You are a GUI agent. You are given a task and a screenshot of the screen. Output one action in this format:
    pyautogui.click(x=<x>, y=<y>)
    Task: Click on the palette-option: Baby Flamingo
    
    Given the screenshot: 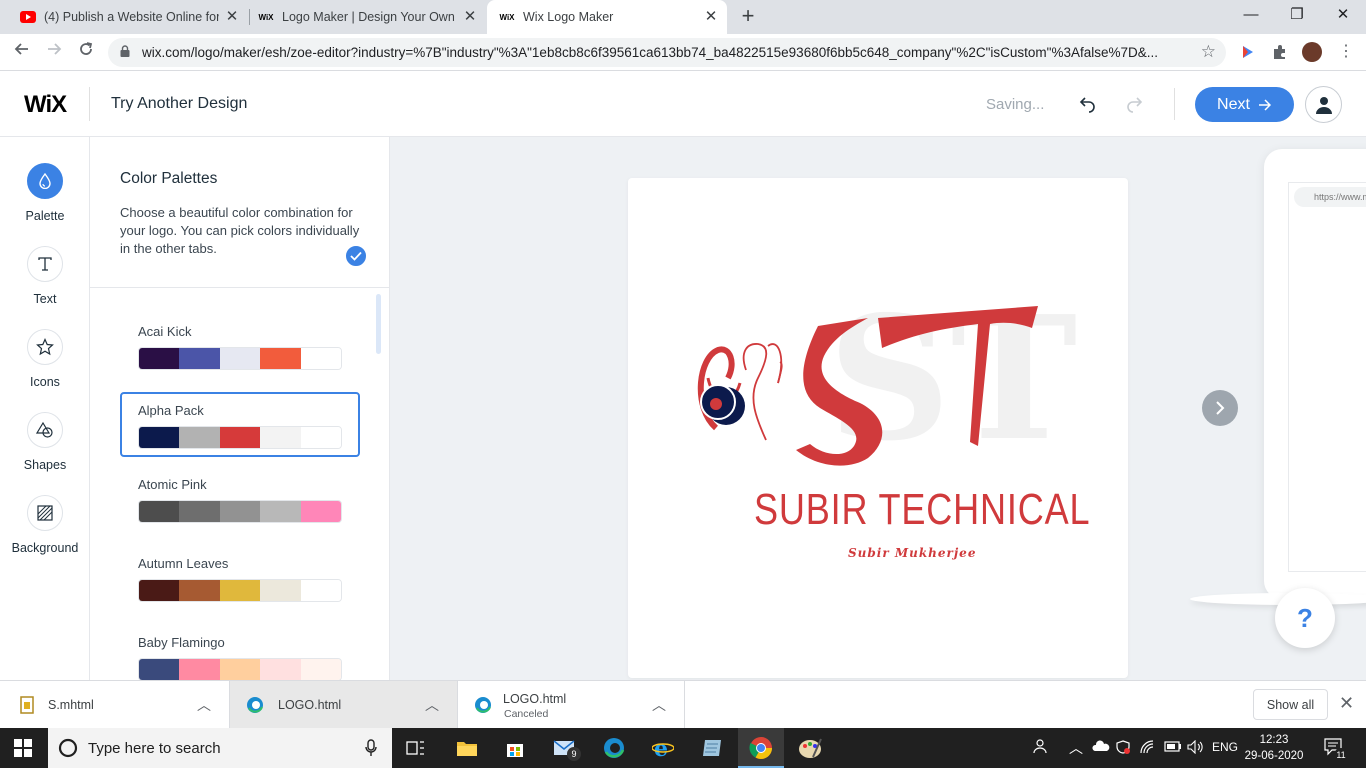 What is the action you would take?
    pyautogui.click(x=240, y=654)
    